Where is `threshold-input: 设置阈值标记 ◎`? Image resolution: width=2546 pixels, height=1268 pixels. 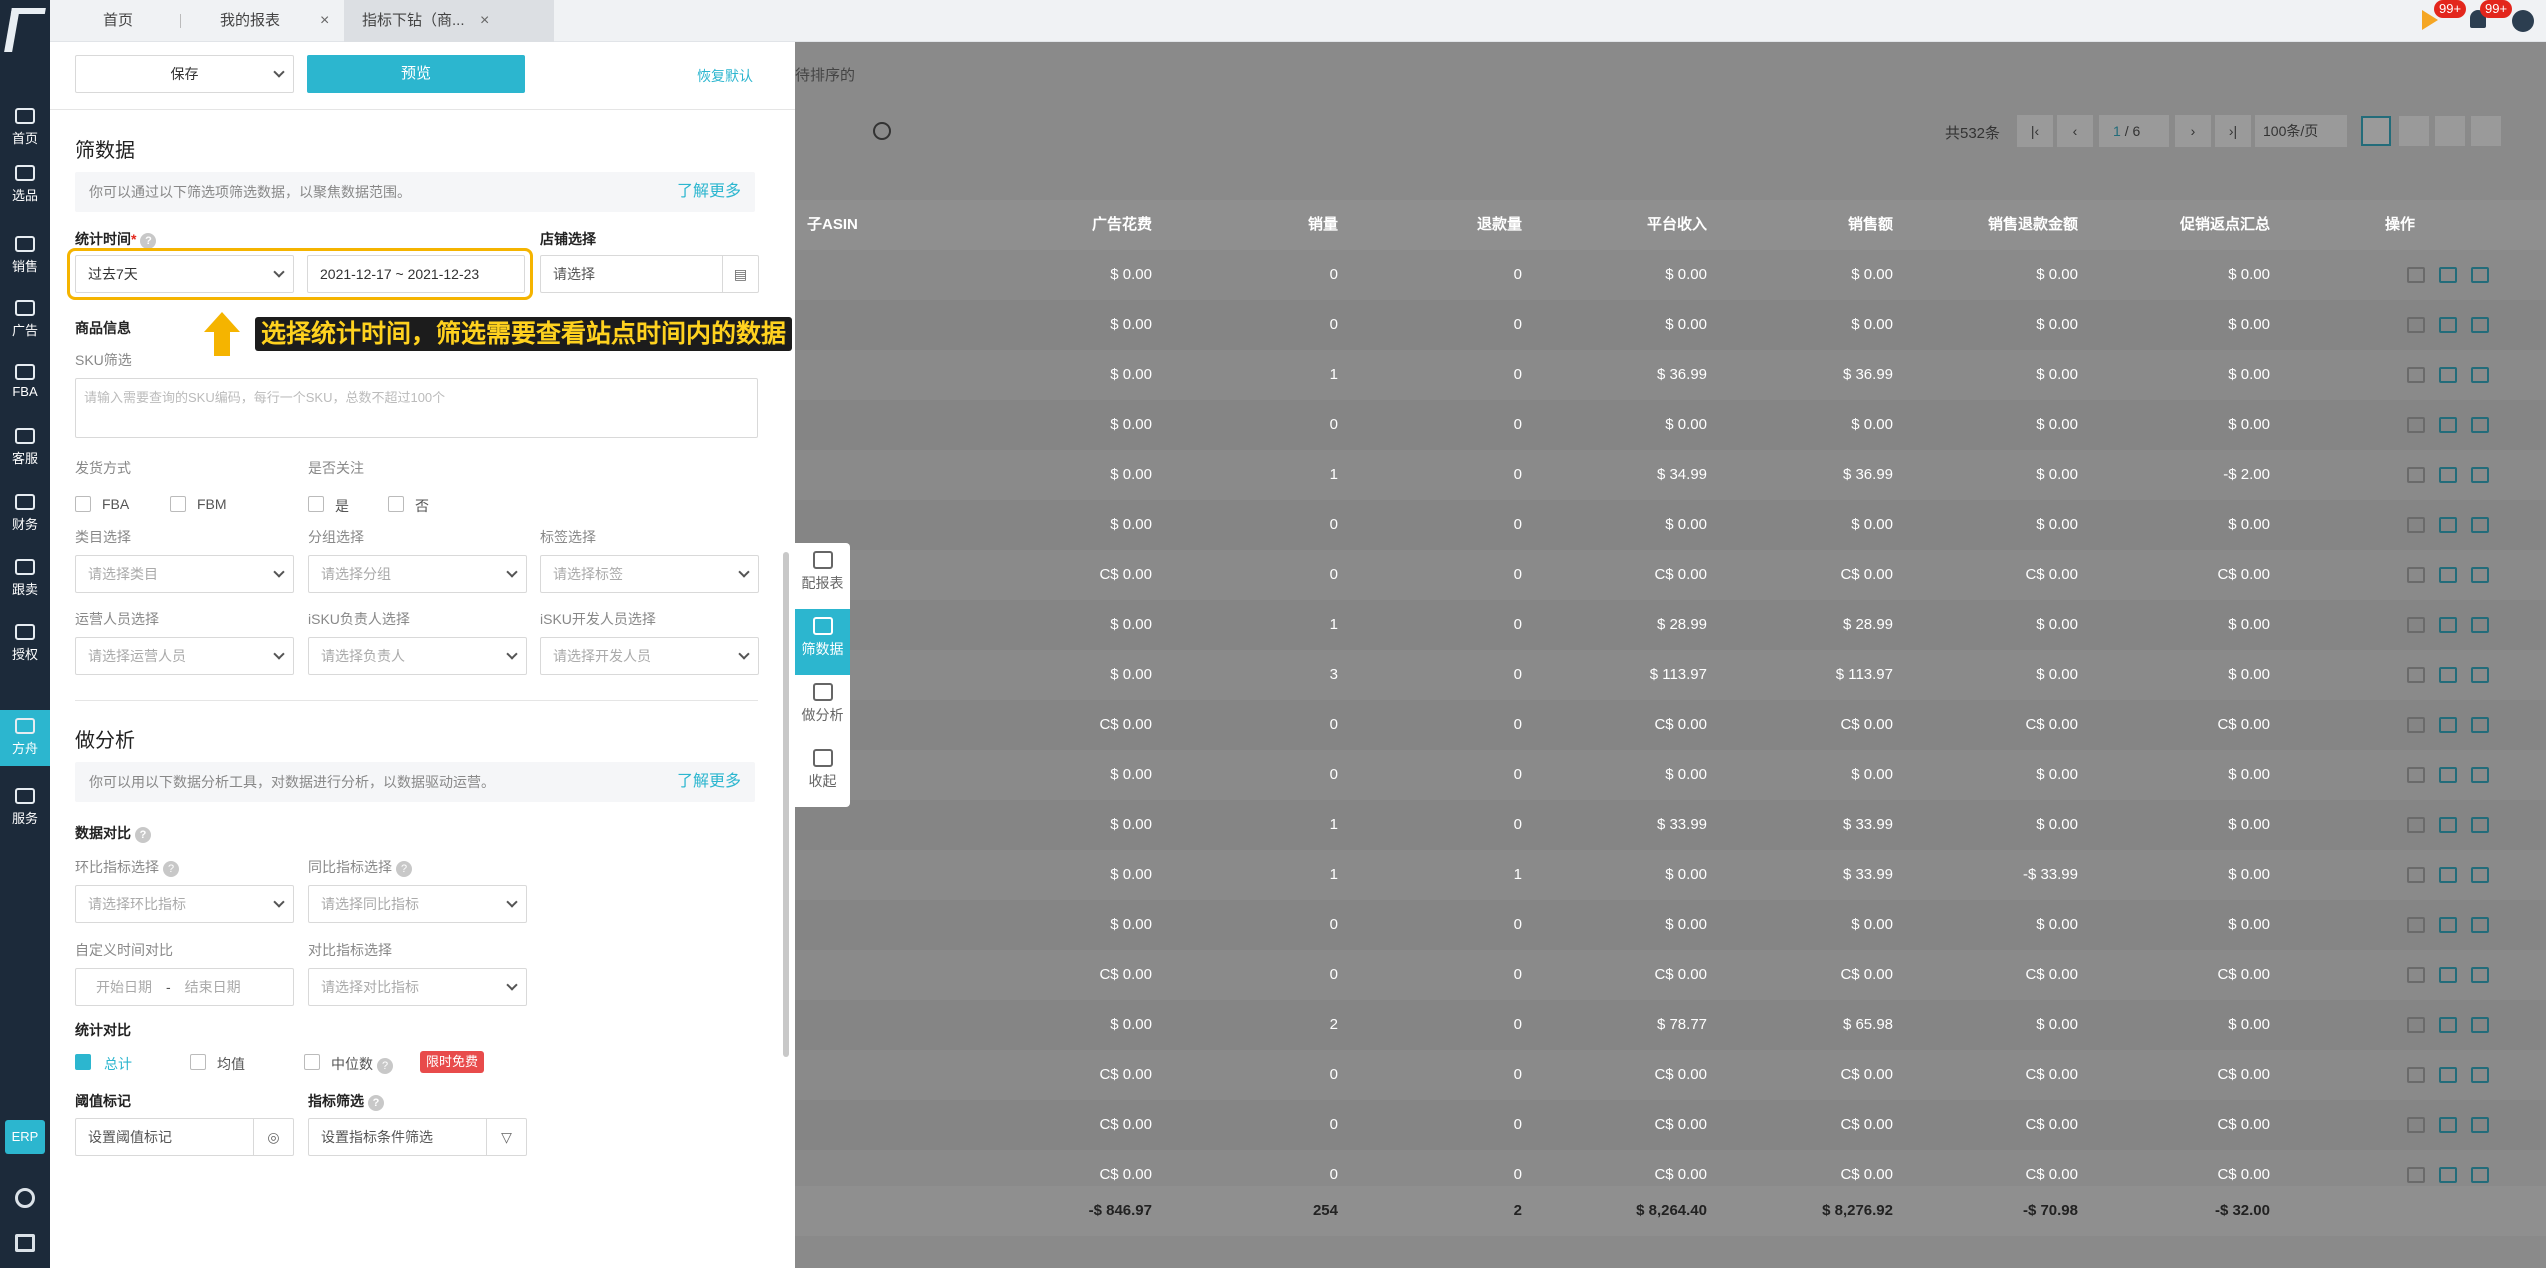 threshold-input: 设置阈值标记 ◎ is located at coordinates (184, 1137).